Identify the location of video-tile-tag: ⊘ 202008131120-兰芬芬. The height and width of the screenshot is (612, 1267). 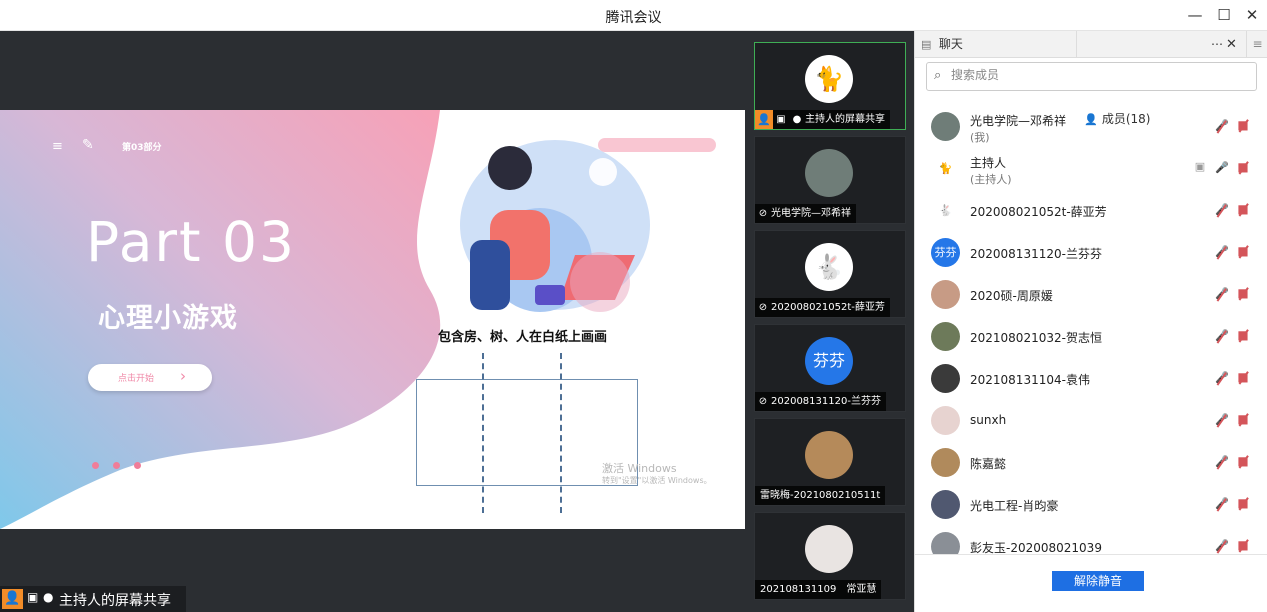
(820, 401).